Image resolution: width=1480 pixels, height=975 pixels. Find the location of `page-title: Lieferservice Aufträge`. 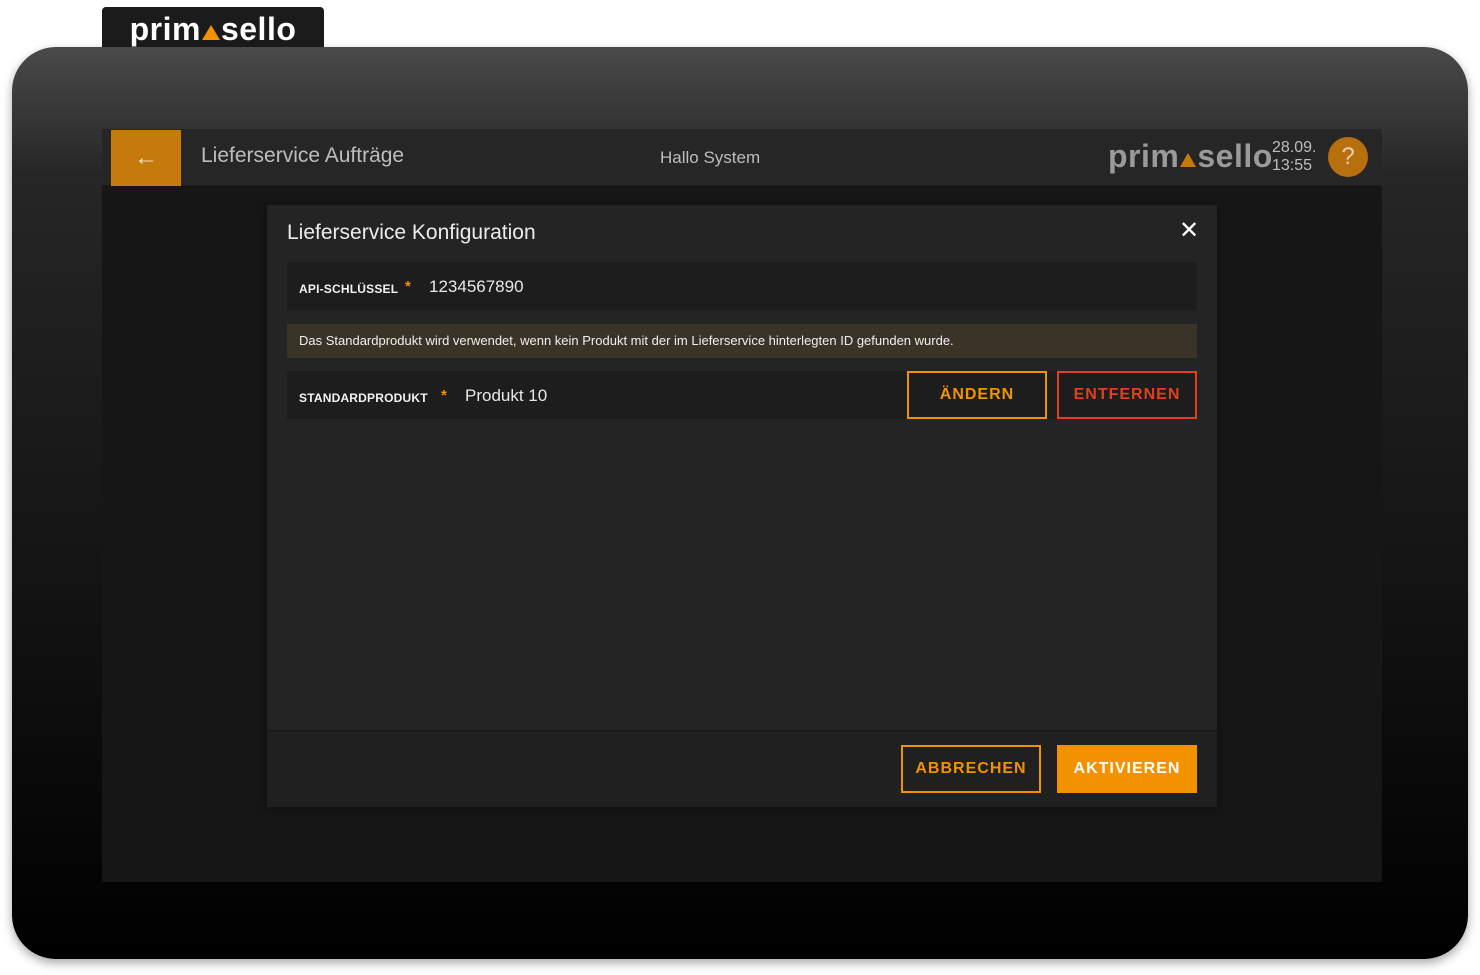

page-title: Lieferservice Aufträge is located at coordinates (303, 155).